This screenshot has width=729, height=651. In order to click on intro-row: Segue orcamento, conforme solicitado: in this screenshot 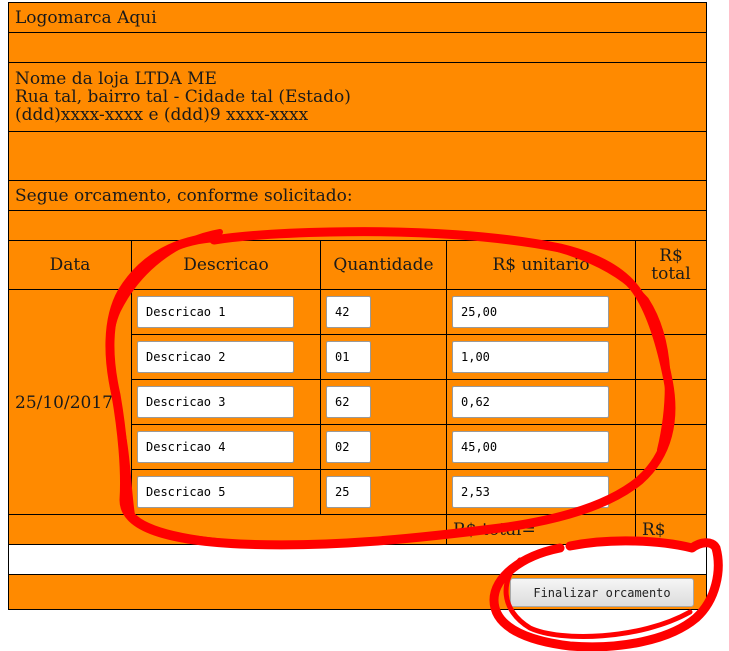, I will do `click(357, 195)`.